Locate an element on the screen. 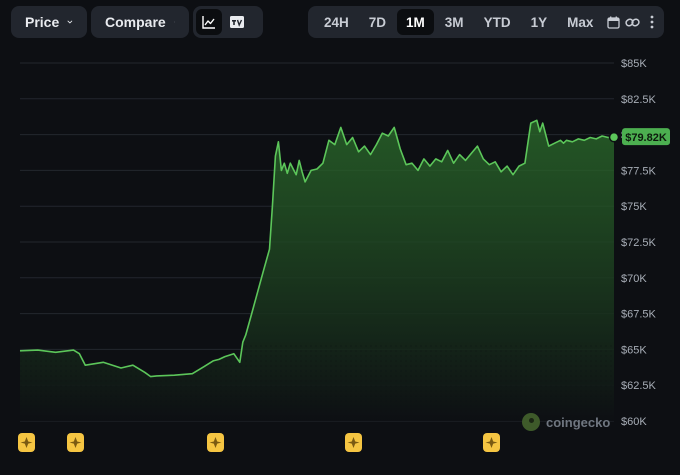 This screenshot has height=475, width=680. y-tick-label: $82.5K is located at coordinates (639, 100).